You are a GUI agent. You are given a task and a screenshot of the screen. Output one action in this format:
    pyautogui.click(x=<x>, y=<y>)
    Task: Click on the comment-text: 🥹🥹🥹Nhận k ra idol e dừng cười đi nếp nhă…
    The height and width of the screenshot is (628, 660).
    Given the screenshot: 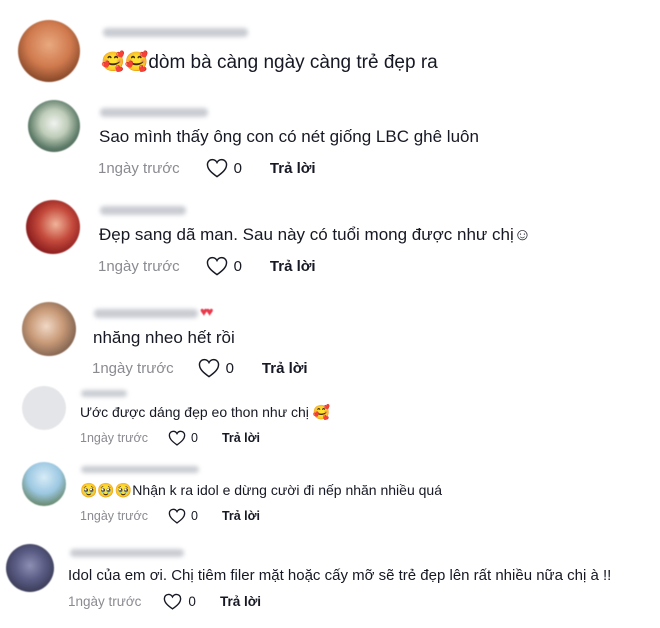 What is the action you would take?
    pyautogui.click(x=261, y=490)
    